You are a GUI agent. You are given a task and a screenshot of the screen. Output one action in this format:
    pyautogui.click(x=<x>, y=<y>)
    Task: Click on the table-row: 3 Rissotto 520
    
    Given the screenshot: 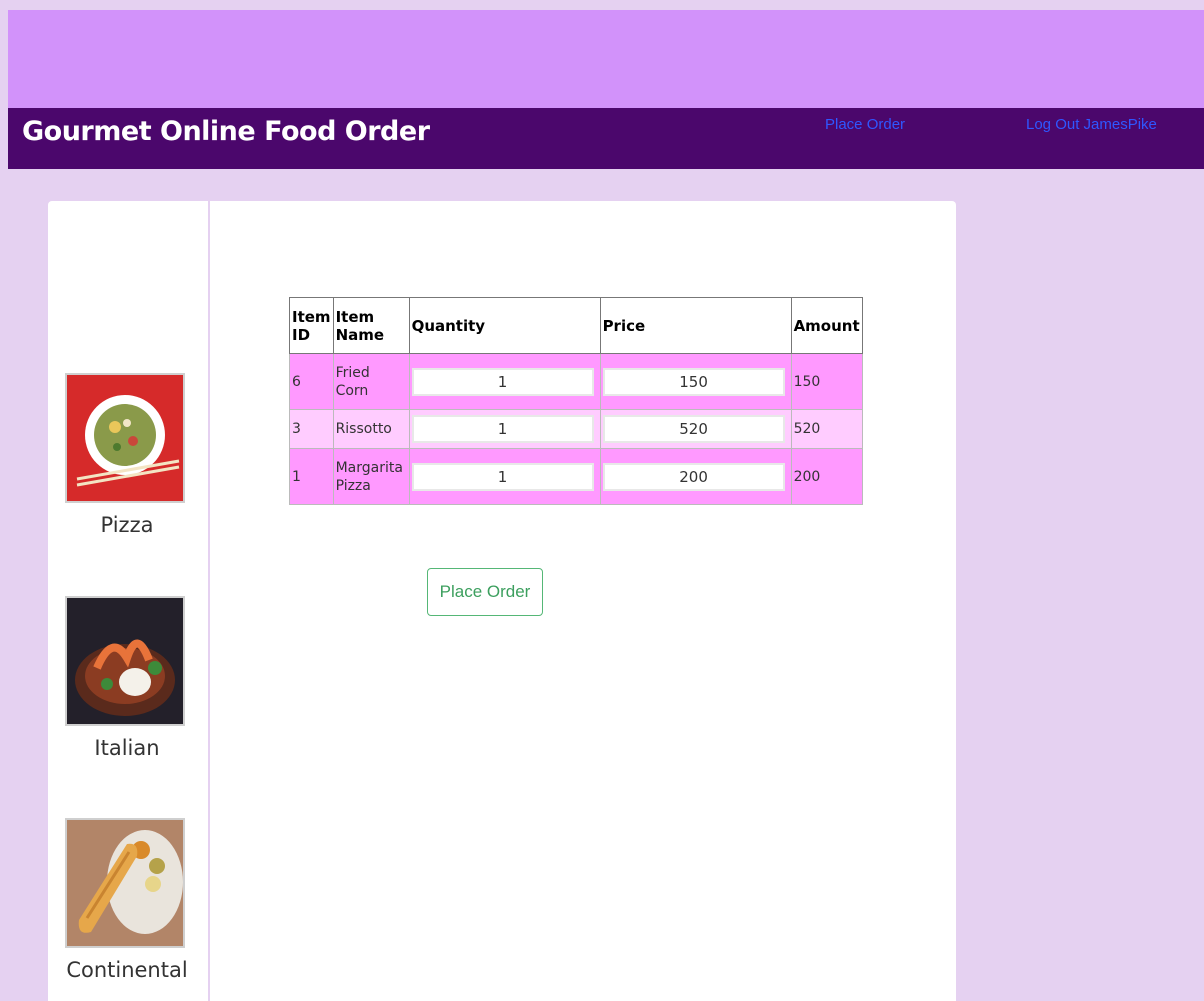 What is the action you would take?
    pyautogui.click(x=576, y=429)
    